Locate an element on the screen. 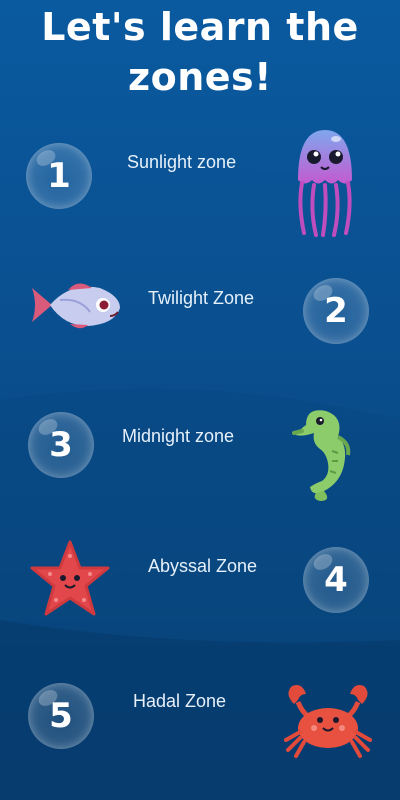 This screenshot has width=400, height=800. zone-3-number: 3 is located at coordinates (61, 445).